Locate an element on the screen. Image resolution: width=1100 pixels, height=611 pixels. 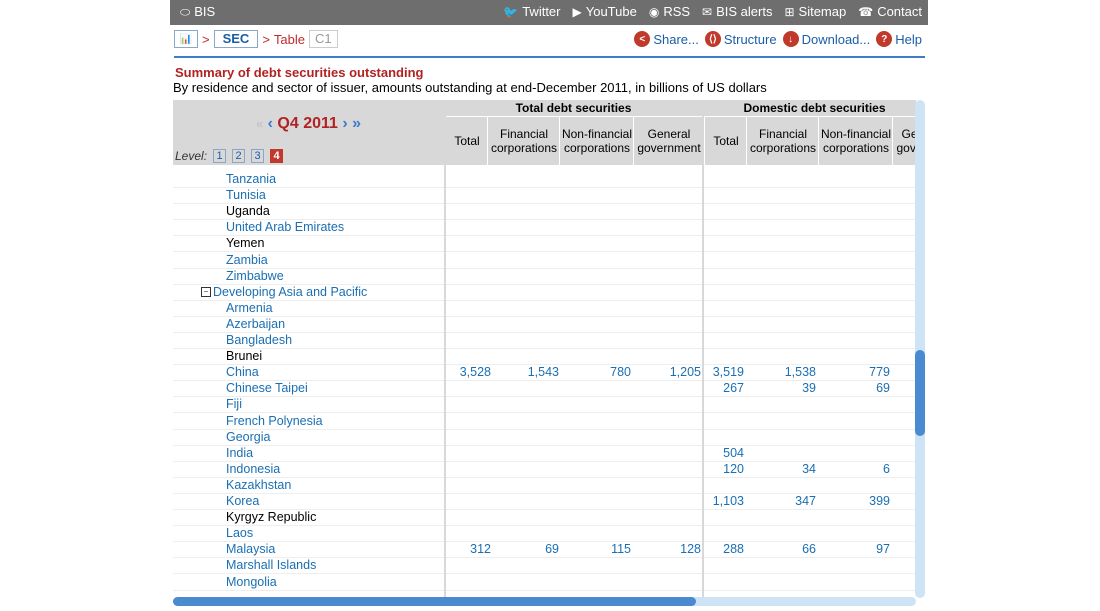
prev-period-button: ‹ is located at coordinates (270, 123).